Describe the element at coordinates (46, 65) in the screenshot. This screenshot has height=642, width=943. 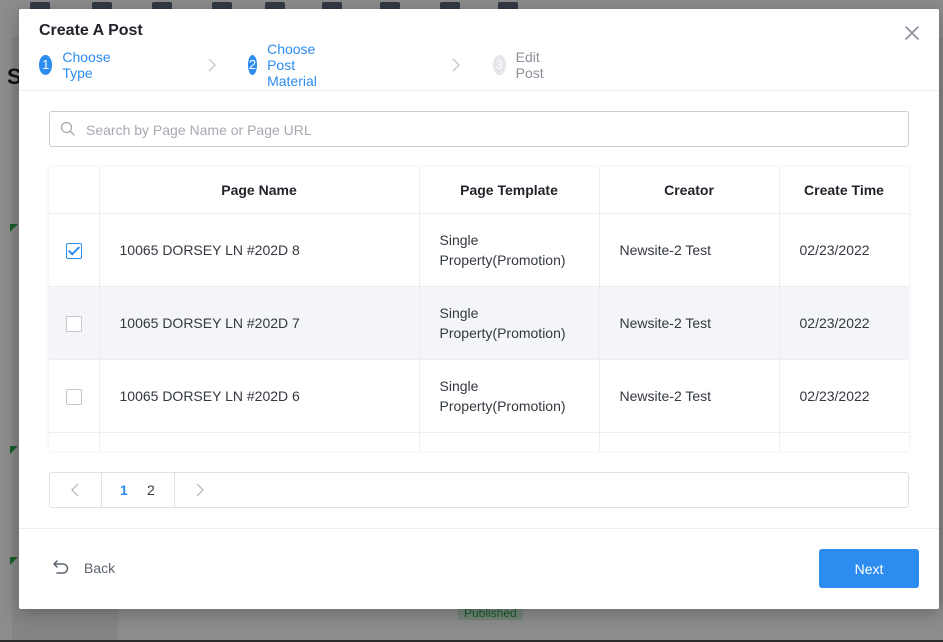
I see `step-number: 1` at that location.